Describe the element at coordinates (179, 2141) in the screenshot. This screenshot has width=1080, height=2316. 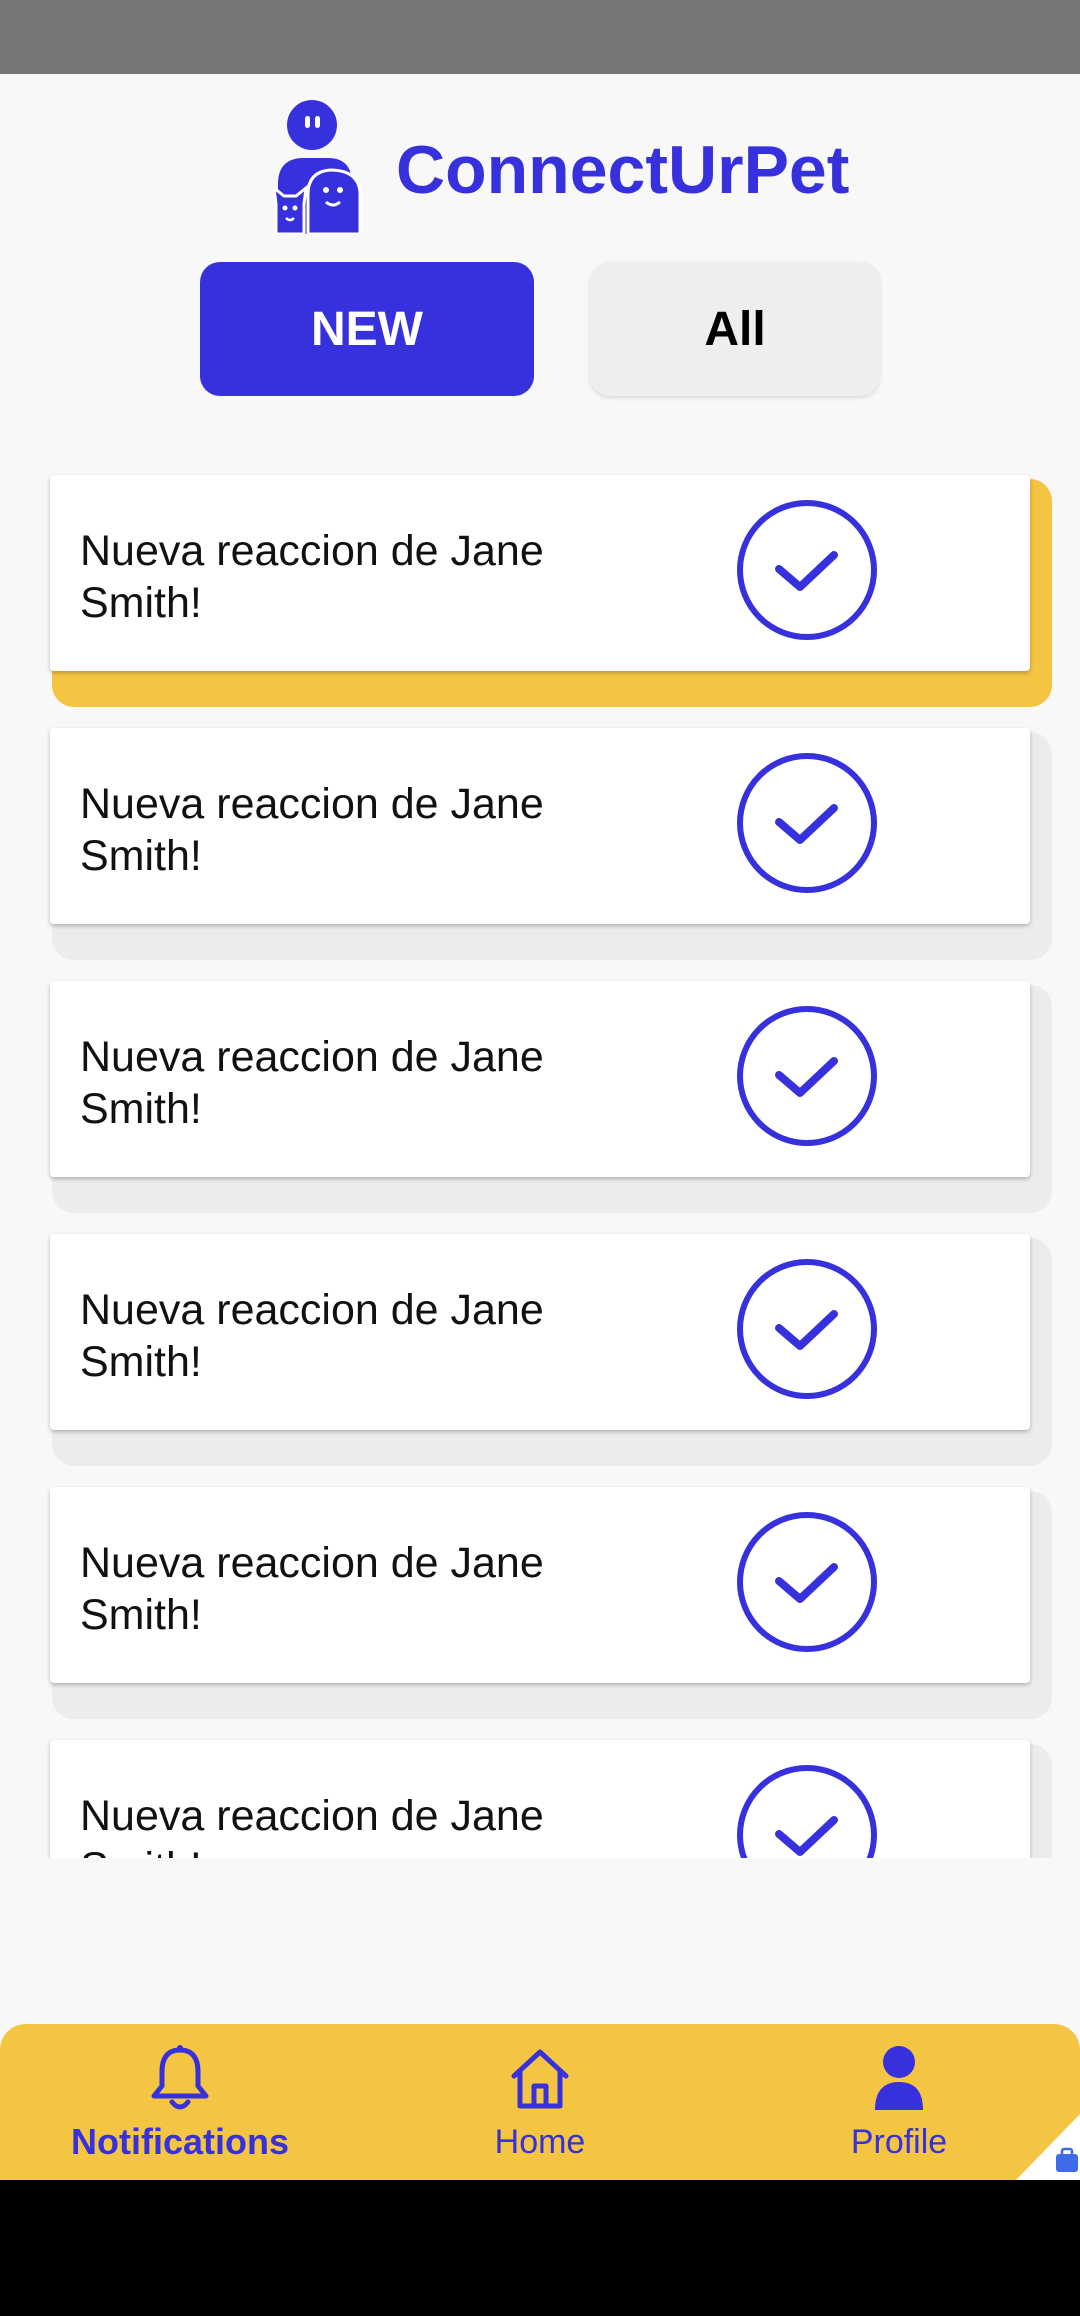
I see `nav-notifications-label: Notifications` at that location.